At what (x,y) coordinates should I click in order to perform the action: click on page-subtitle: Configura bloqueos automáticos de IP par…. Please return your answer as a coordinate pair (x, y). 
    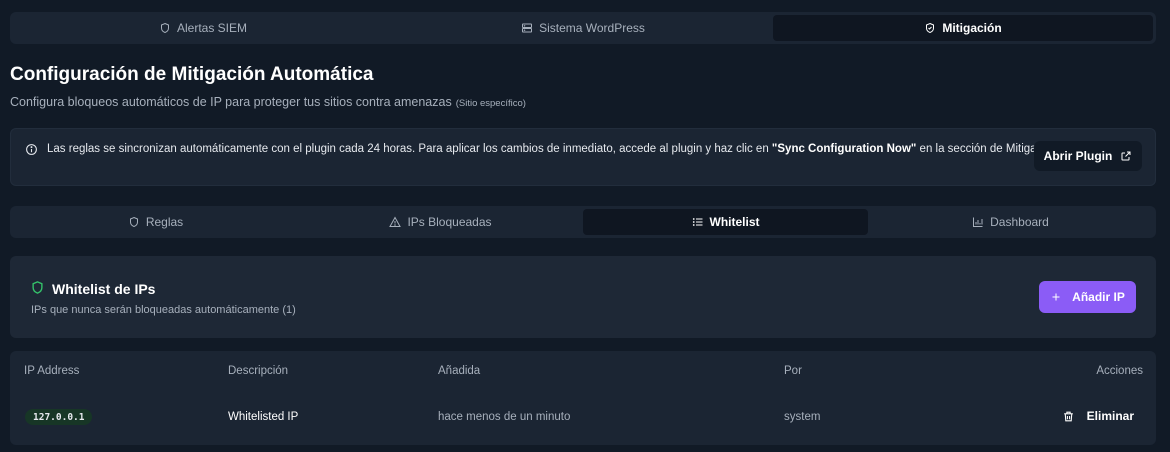
    Looking at the image, I should click on (268, 102).